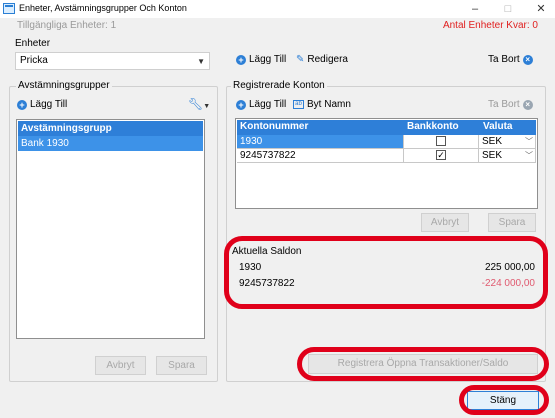  What do you see at coordinates (181, 365) in the screenshot?
I see `group-save-button: Spara` at bounding box center [181, 365].